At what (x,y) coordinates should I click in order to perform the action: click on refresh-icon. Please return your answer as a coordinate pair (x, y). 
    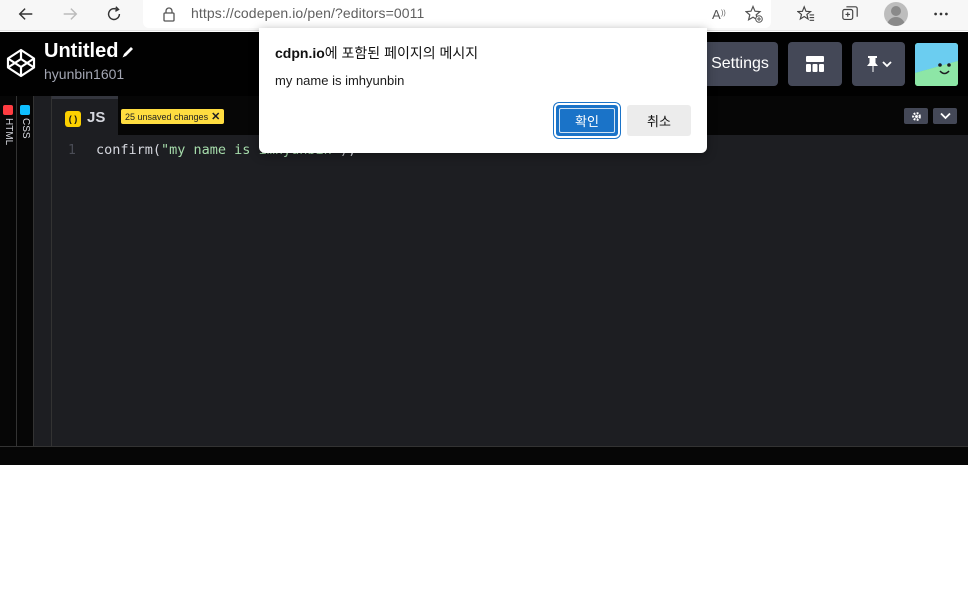
    Looking at the image, I should click on (114, 14).